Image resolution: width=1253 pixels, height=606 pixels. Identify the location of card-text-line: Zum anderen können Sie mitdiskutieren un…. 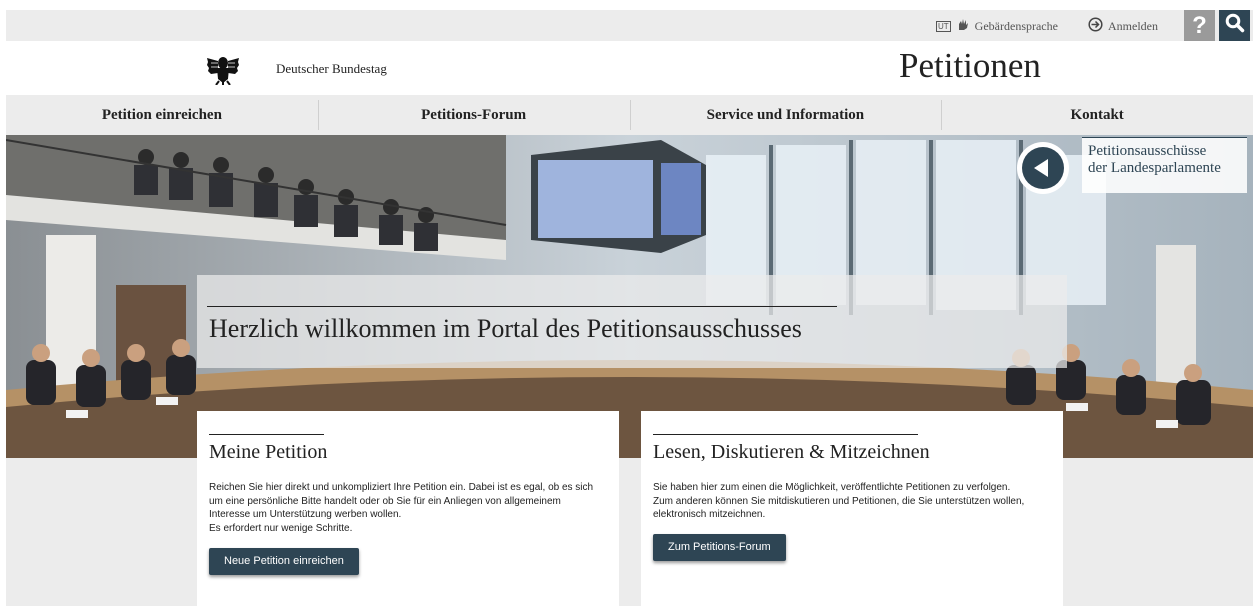
(839, 501).